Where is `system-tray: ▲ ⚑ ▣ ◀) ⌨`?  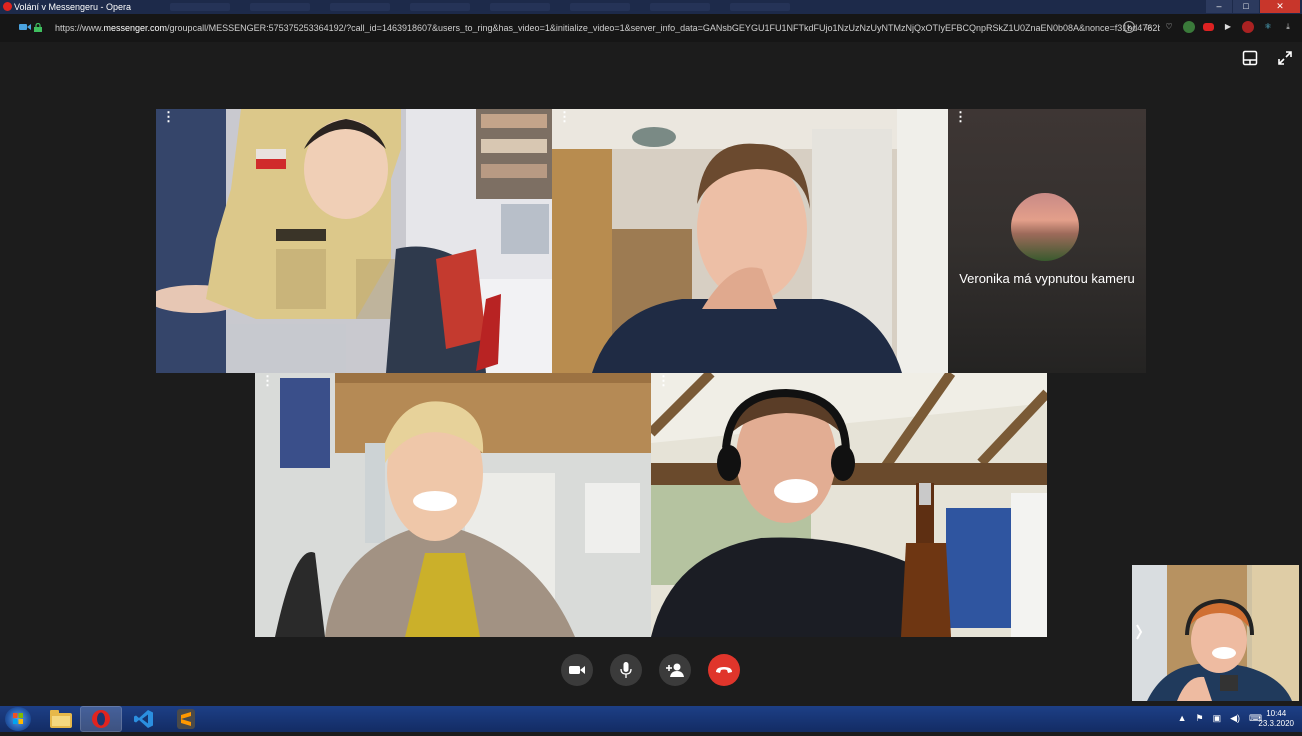
system-tray: ▲ ⚑ ▣ ◀) ⌨ is located at coordinates (1220, 718).